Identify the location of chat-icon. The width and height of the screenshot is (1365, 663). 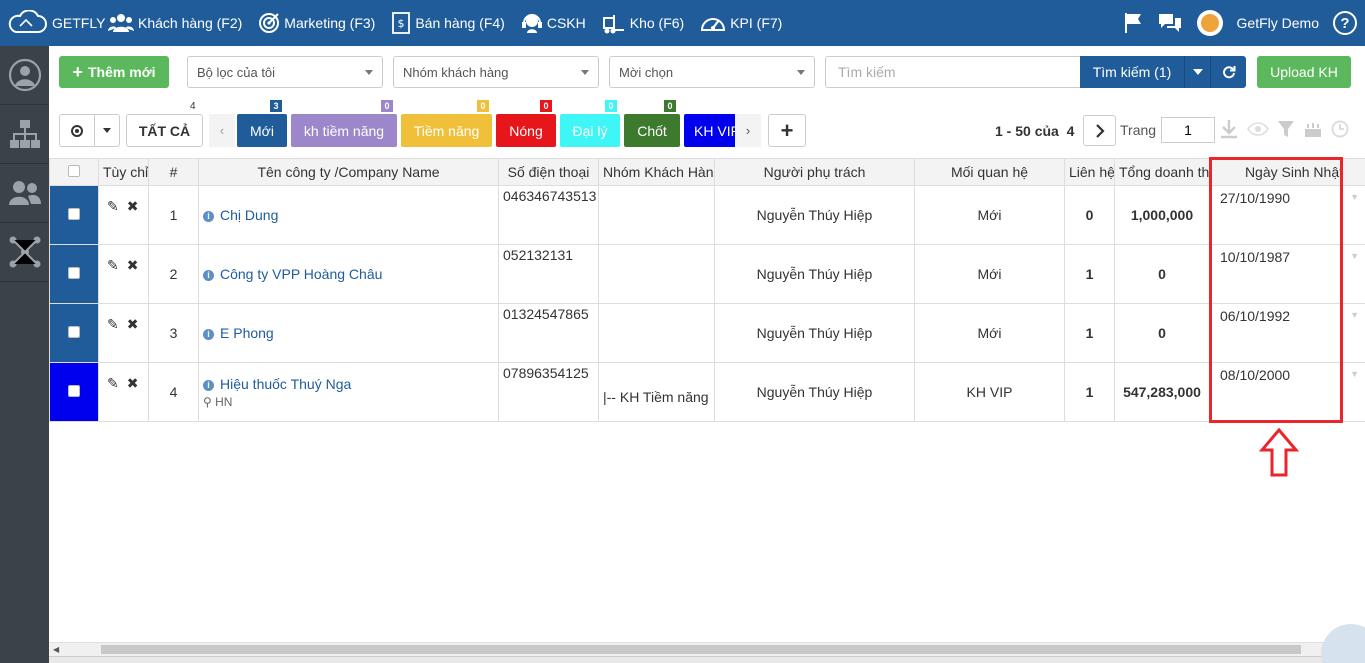
(1170, 23).